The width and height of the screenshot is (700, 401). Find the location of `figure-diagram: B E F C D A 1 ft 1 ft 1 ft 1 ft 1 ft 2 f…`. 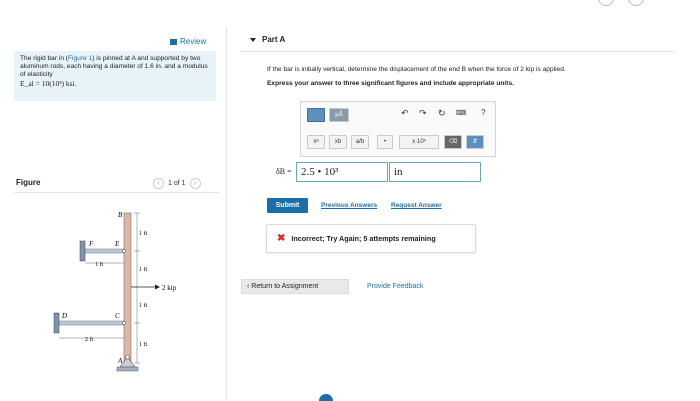

figure-diagram: B E F C D A 1 ft 1 ft 1 ft 1 ft 1 ft 2 f… is located at coordinates (115, 291).